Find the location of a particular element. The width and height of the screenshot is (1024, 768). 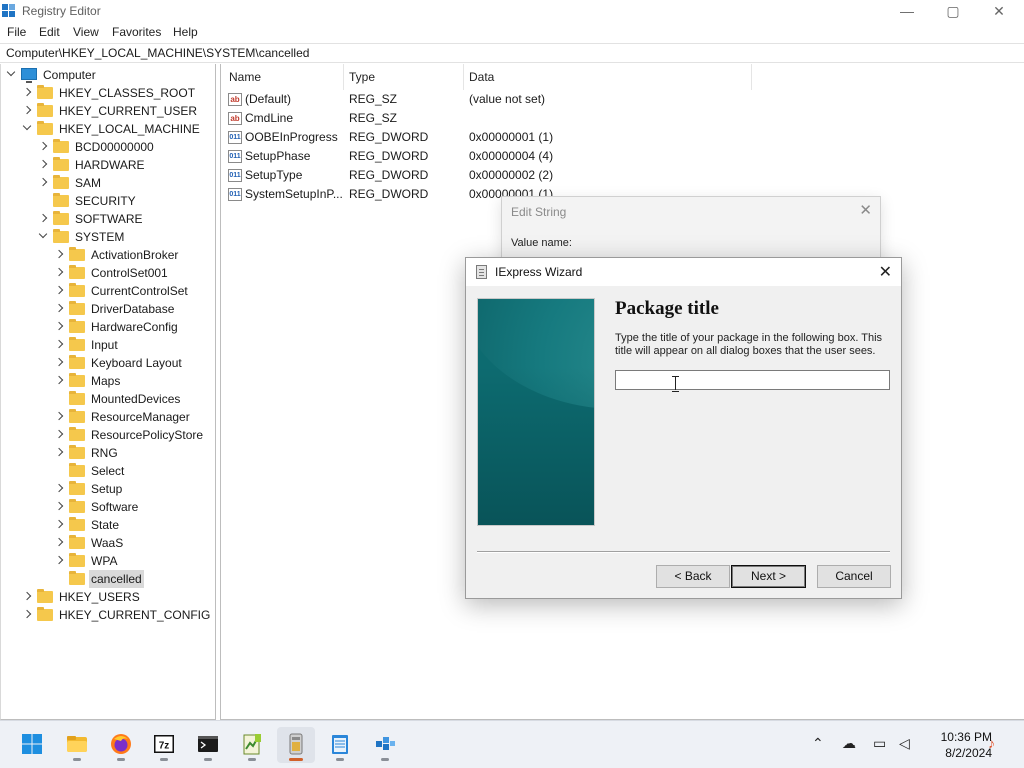

edit-string-close-icon: ✕ is located at coordinates (865, 210).